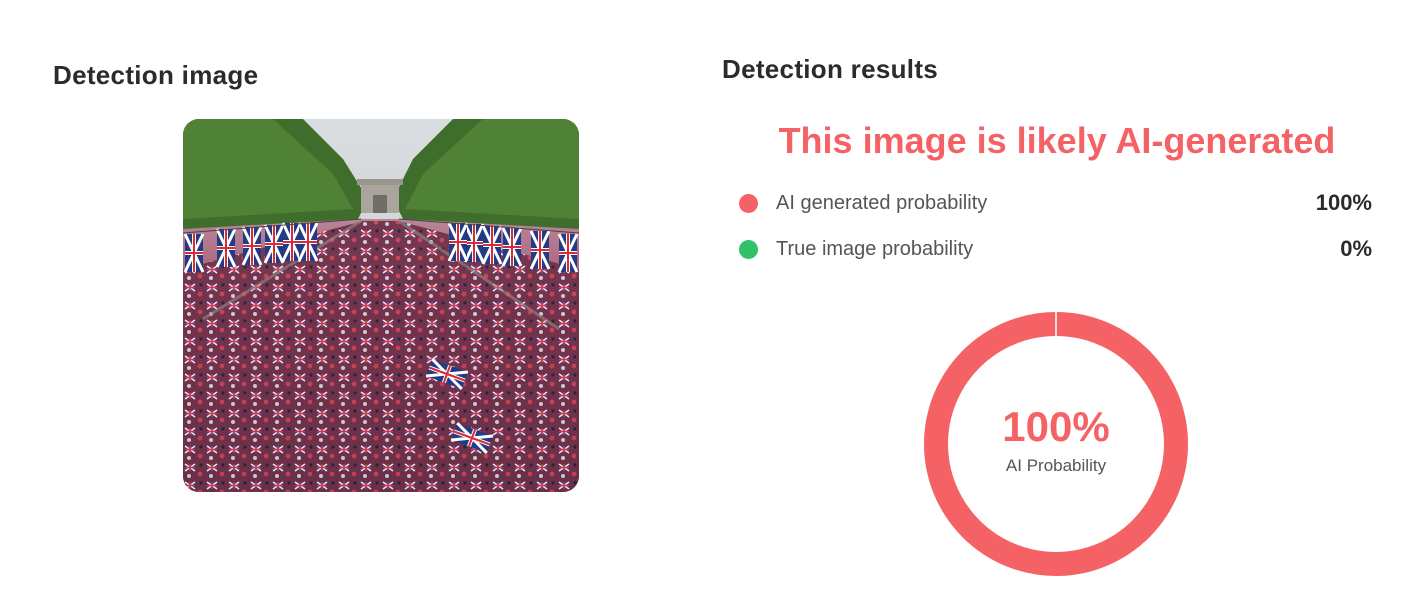 Image resolution: width=1411 pixels, height=606 pixels. I want to click on gauge-label: AI Probability, so click(1056, 465).